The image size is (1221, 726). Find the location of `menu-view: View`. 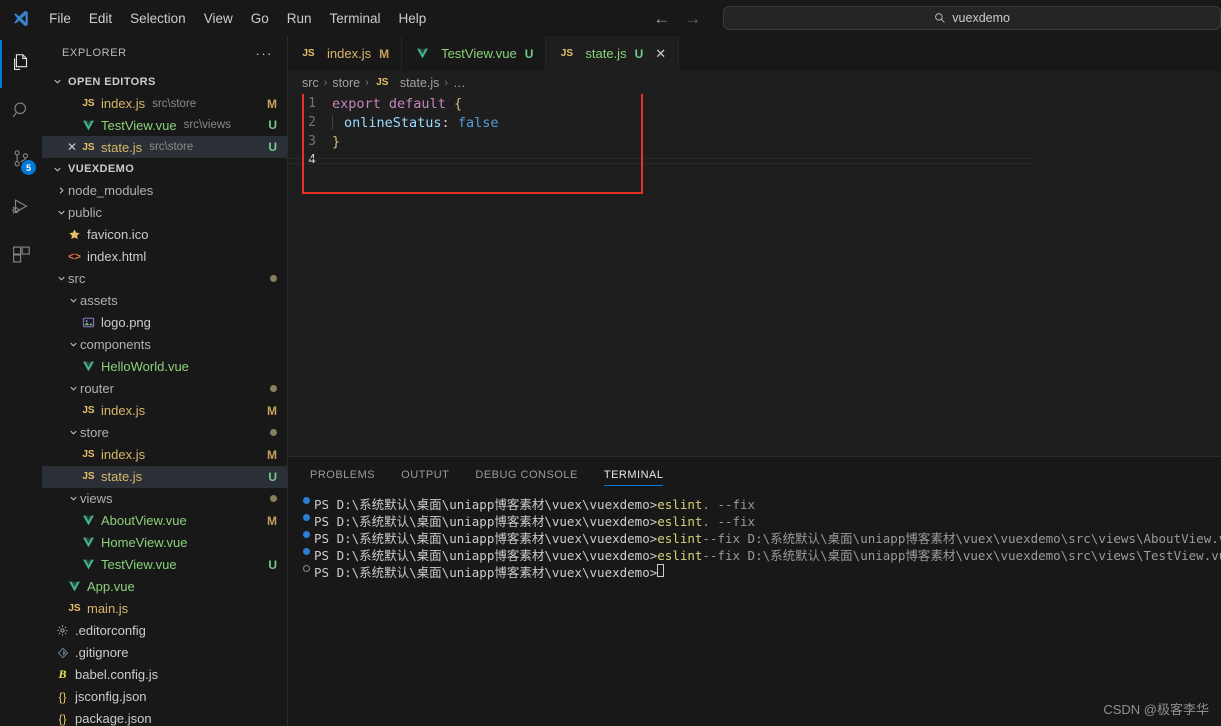

menu-view: View is located at coordinates (218, 18).